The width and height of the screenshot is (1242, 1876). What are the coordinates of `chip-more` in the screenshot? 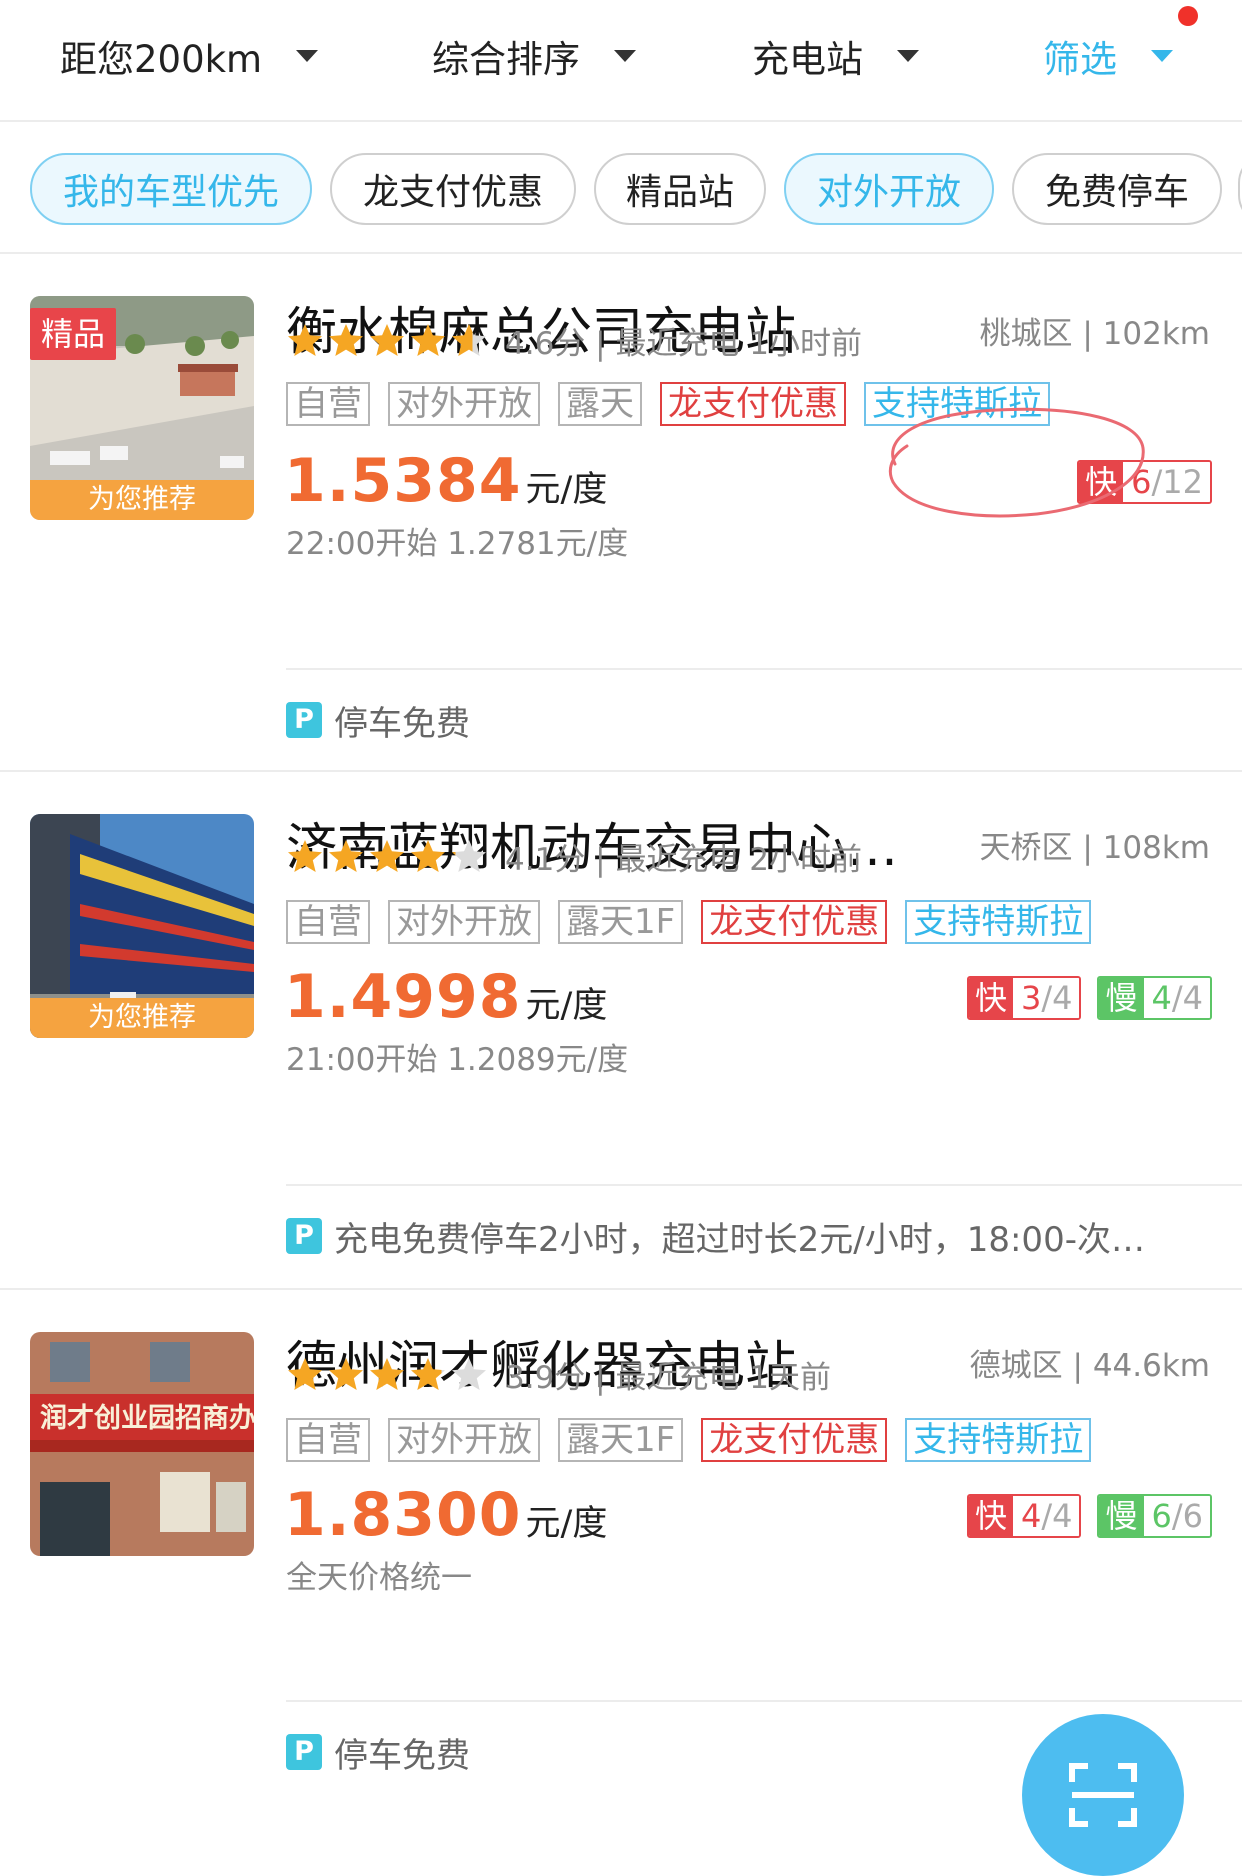 It's located at (1240, 189).